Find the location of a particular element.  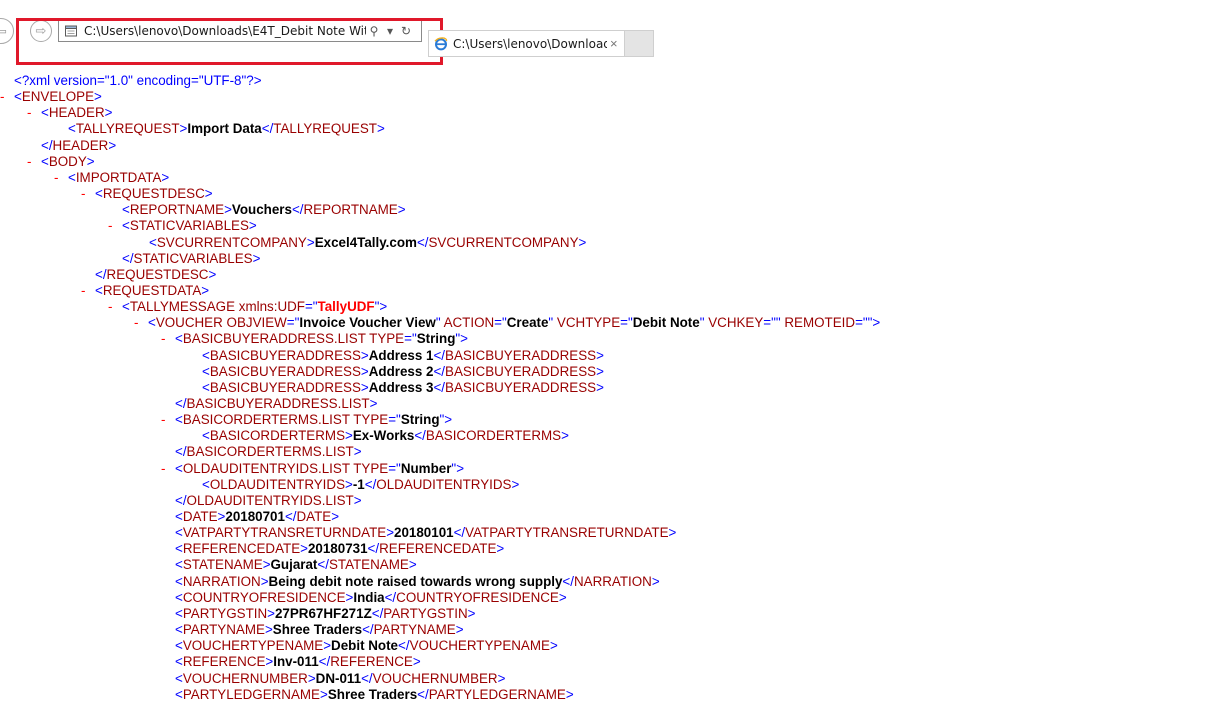

close-tag-name: REQUESTDESC is located at coordinates (157, 274).